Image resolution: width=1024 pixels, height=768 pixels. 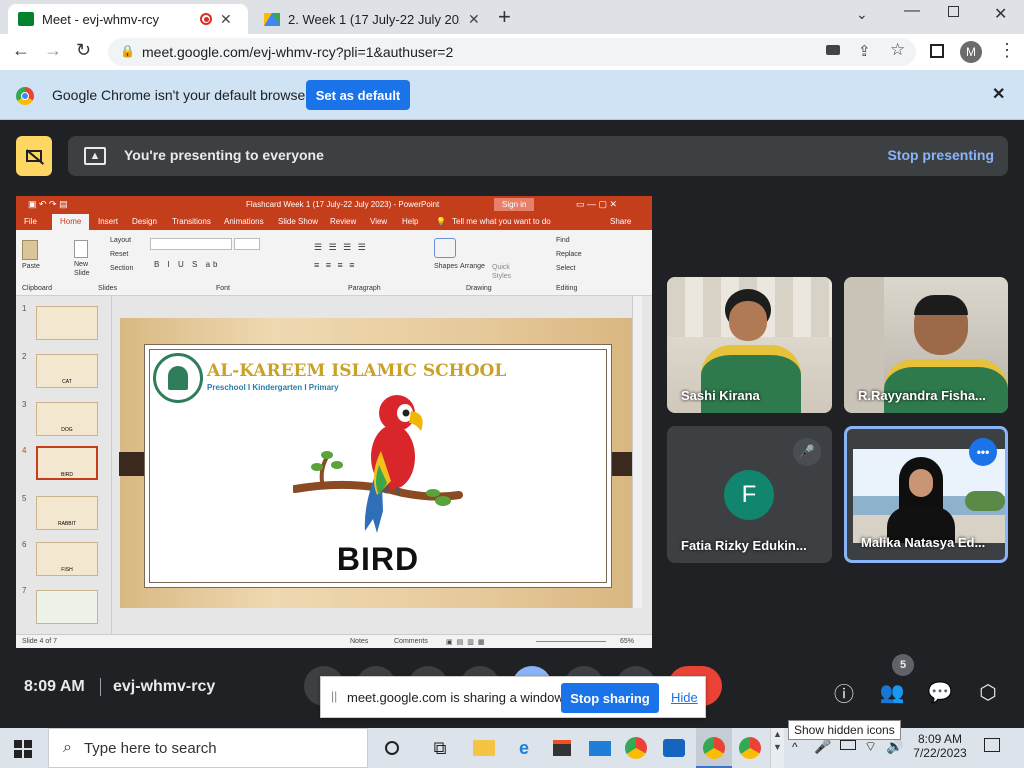 What do you see at coordinates (912, 11) in the screenshot?
I see `minimize-button: —` at bounding box center [912, 11].